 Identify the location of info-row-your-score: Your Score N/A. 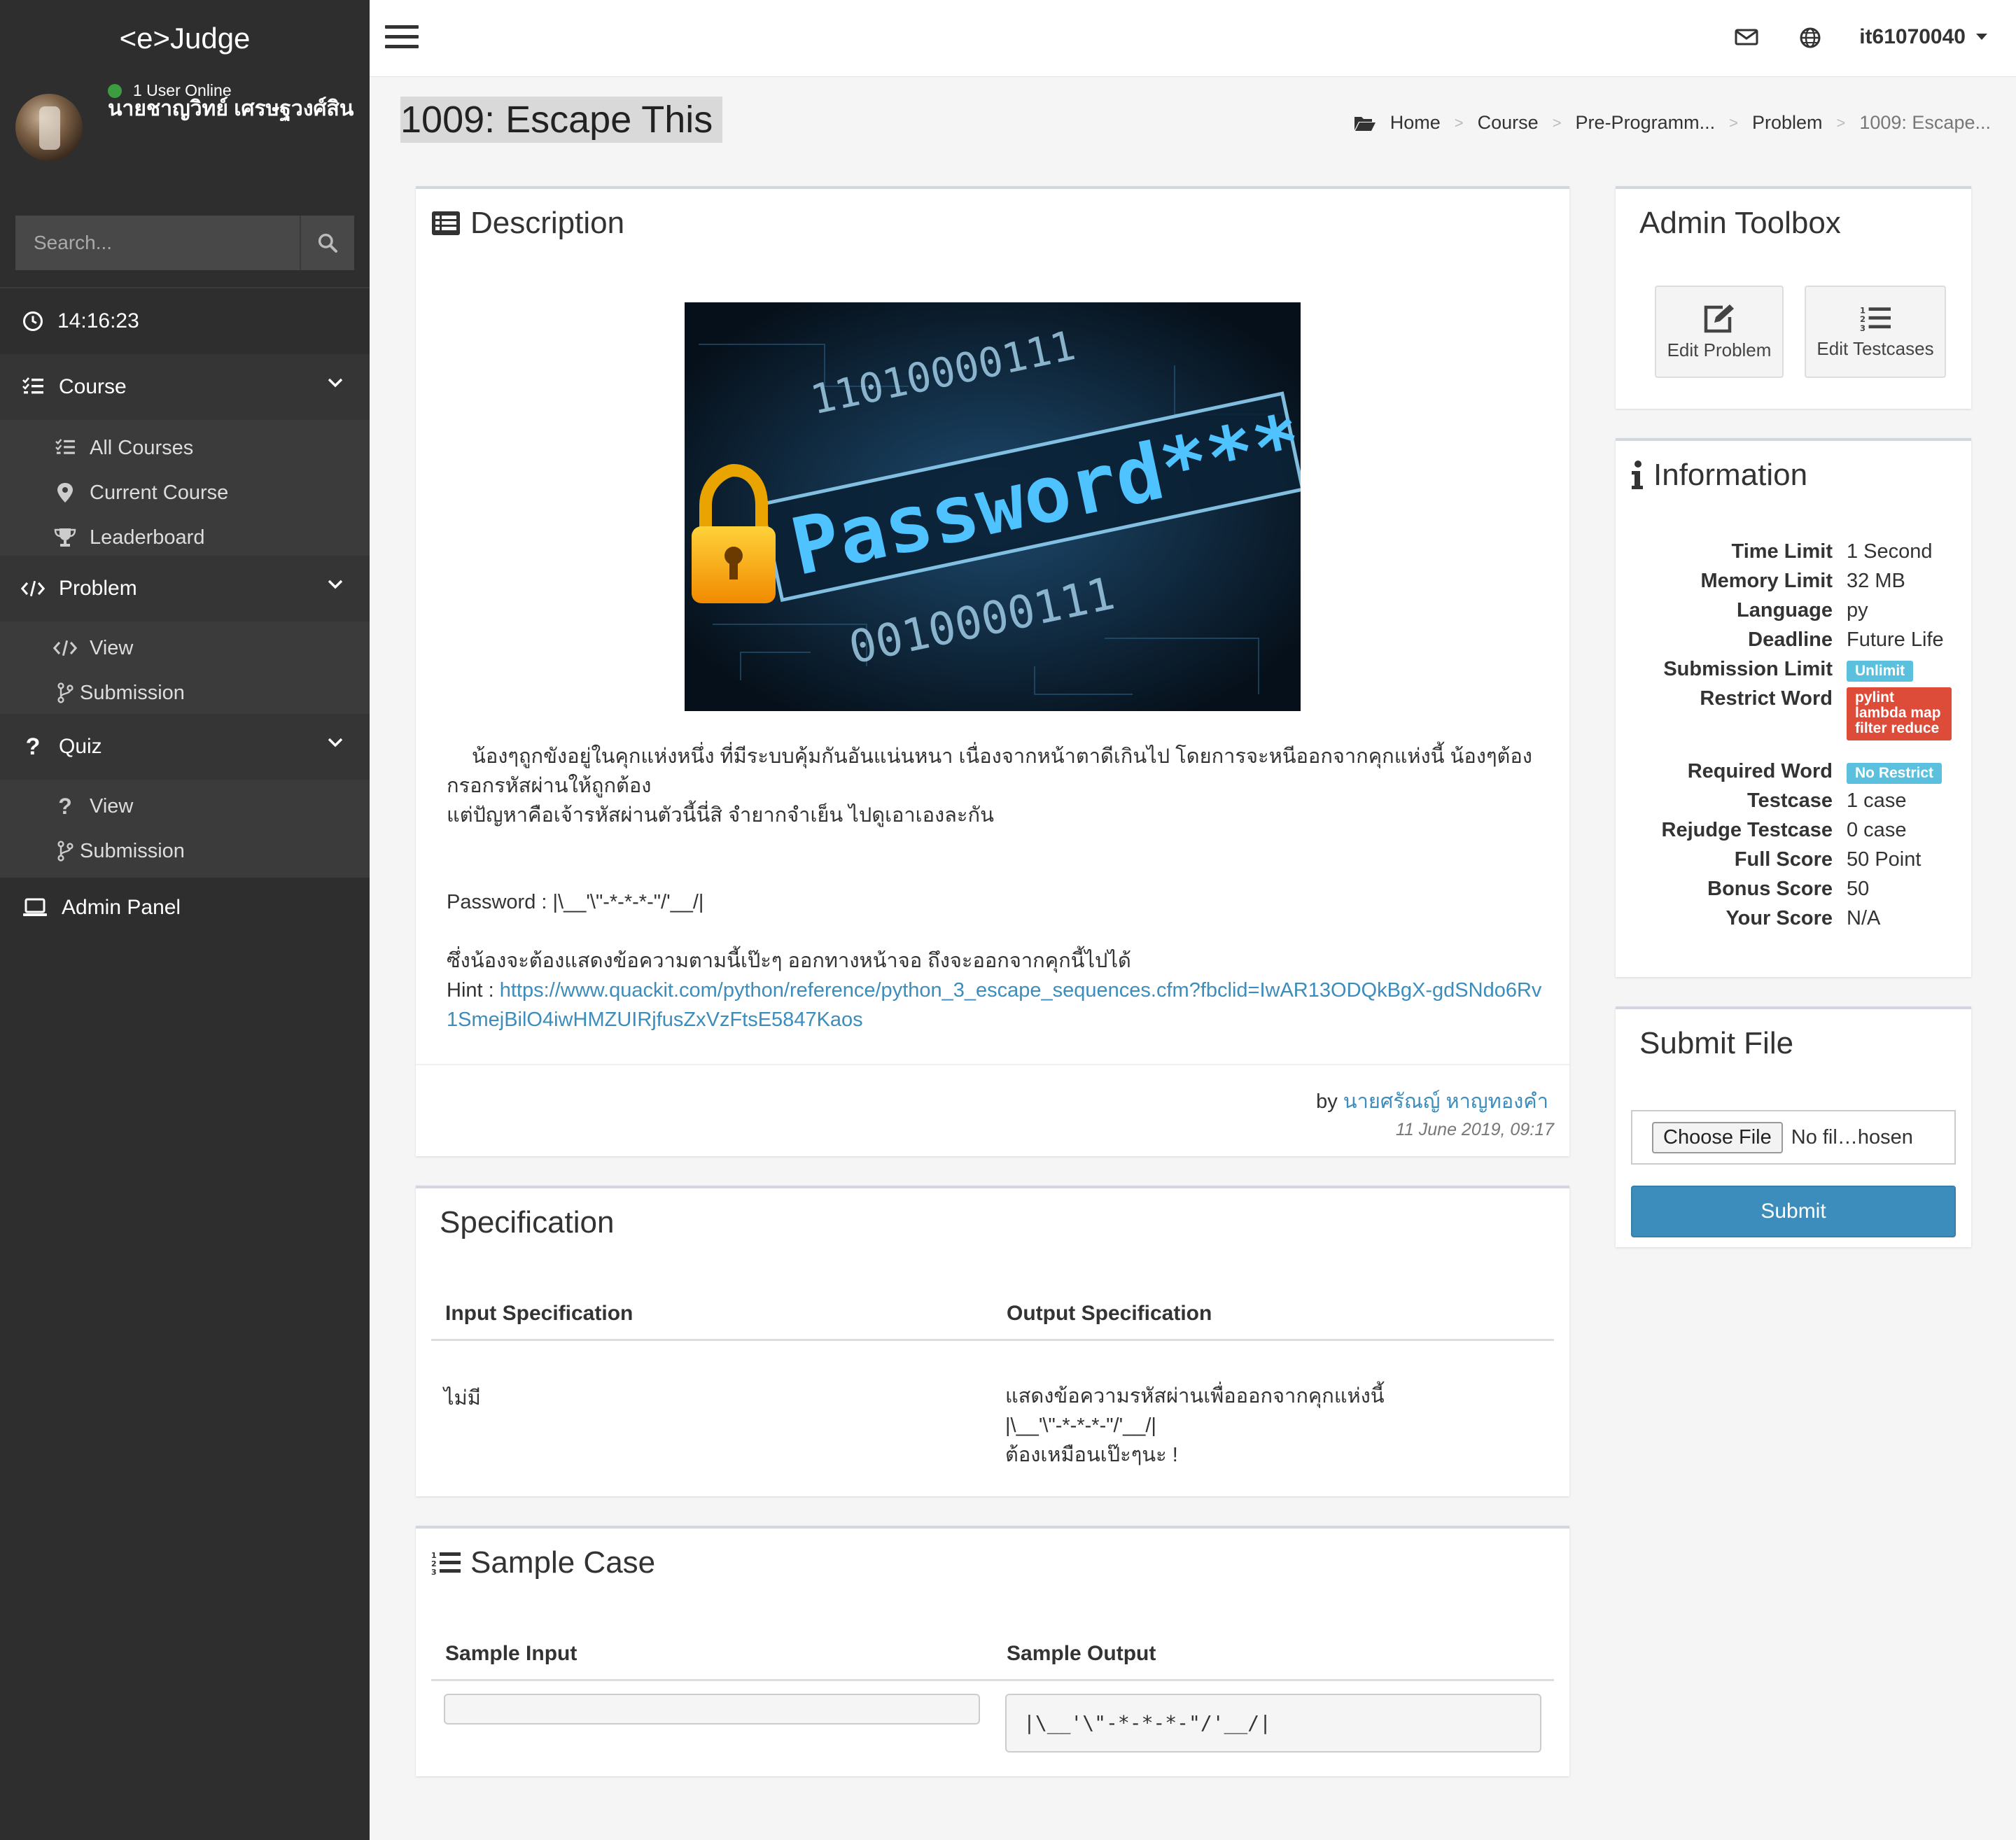
(1803, 918).